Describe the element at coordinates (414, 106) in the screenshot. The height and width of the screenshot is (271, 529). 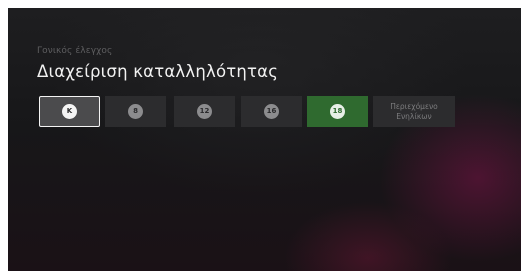
I see `adult-content-label-line1: Περιεχόμενο` at that location.